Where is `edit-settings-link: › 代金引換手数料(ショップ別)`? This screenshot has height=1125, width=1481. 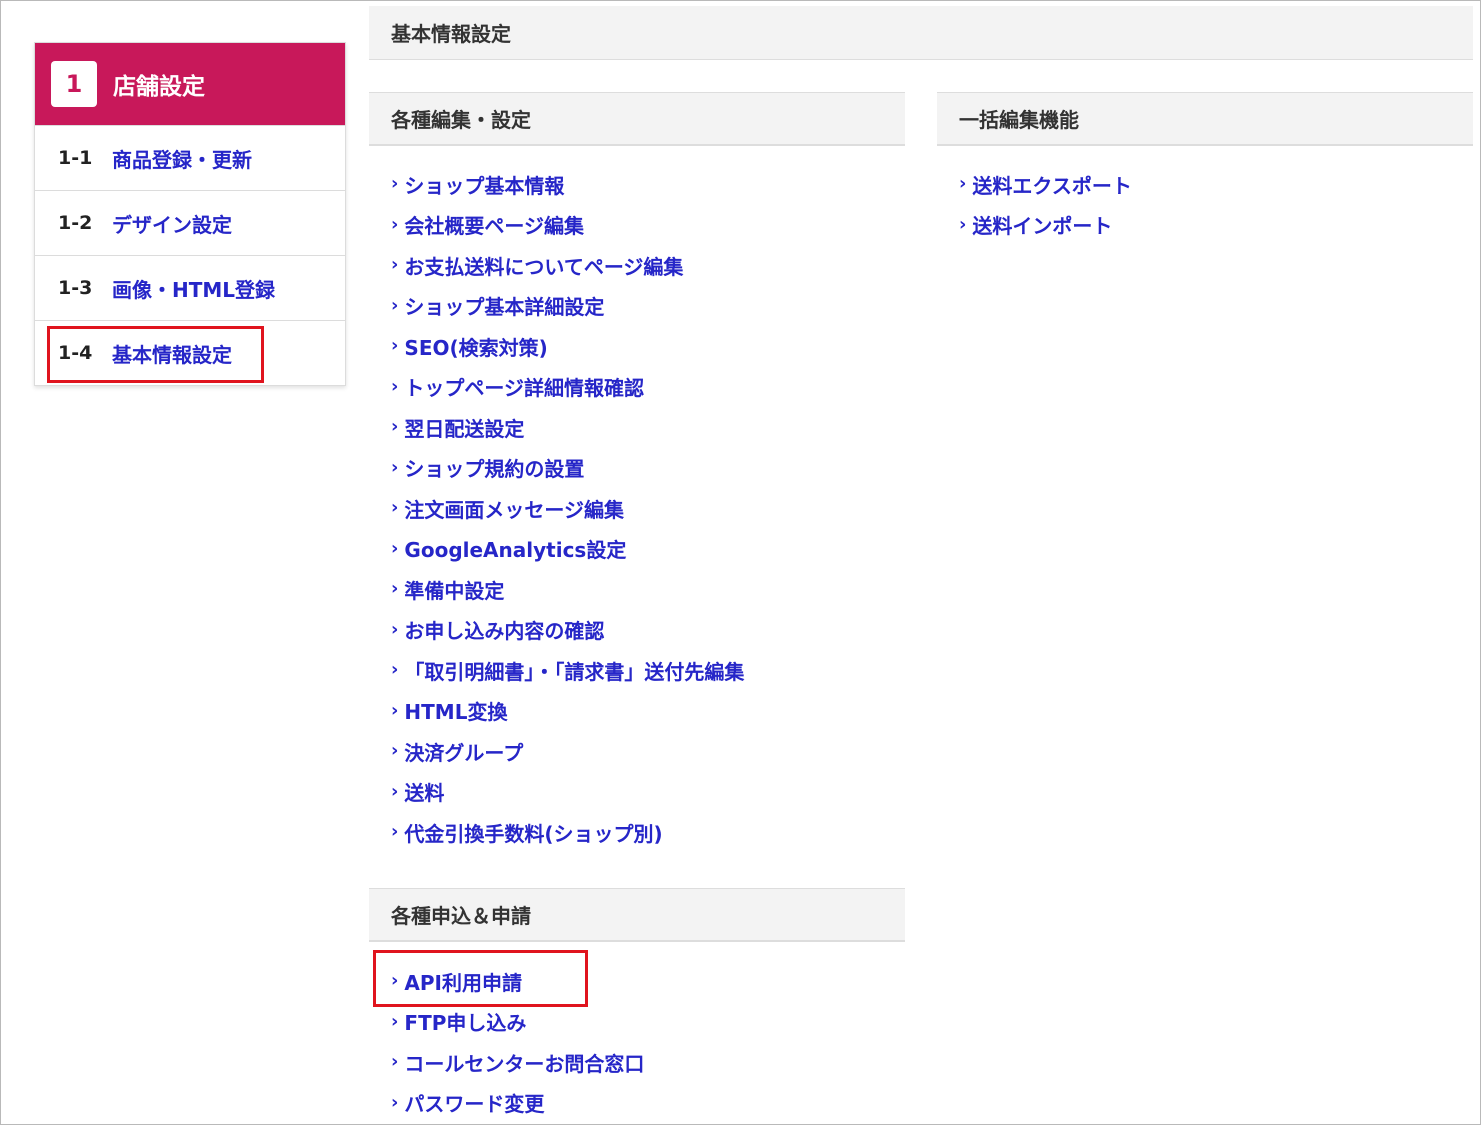 edit-settings-link: › 代金引換手数料(ショップ別) is located at coordinates (567, 832).